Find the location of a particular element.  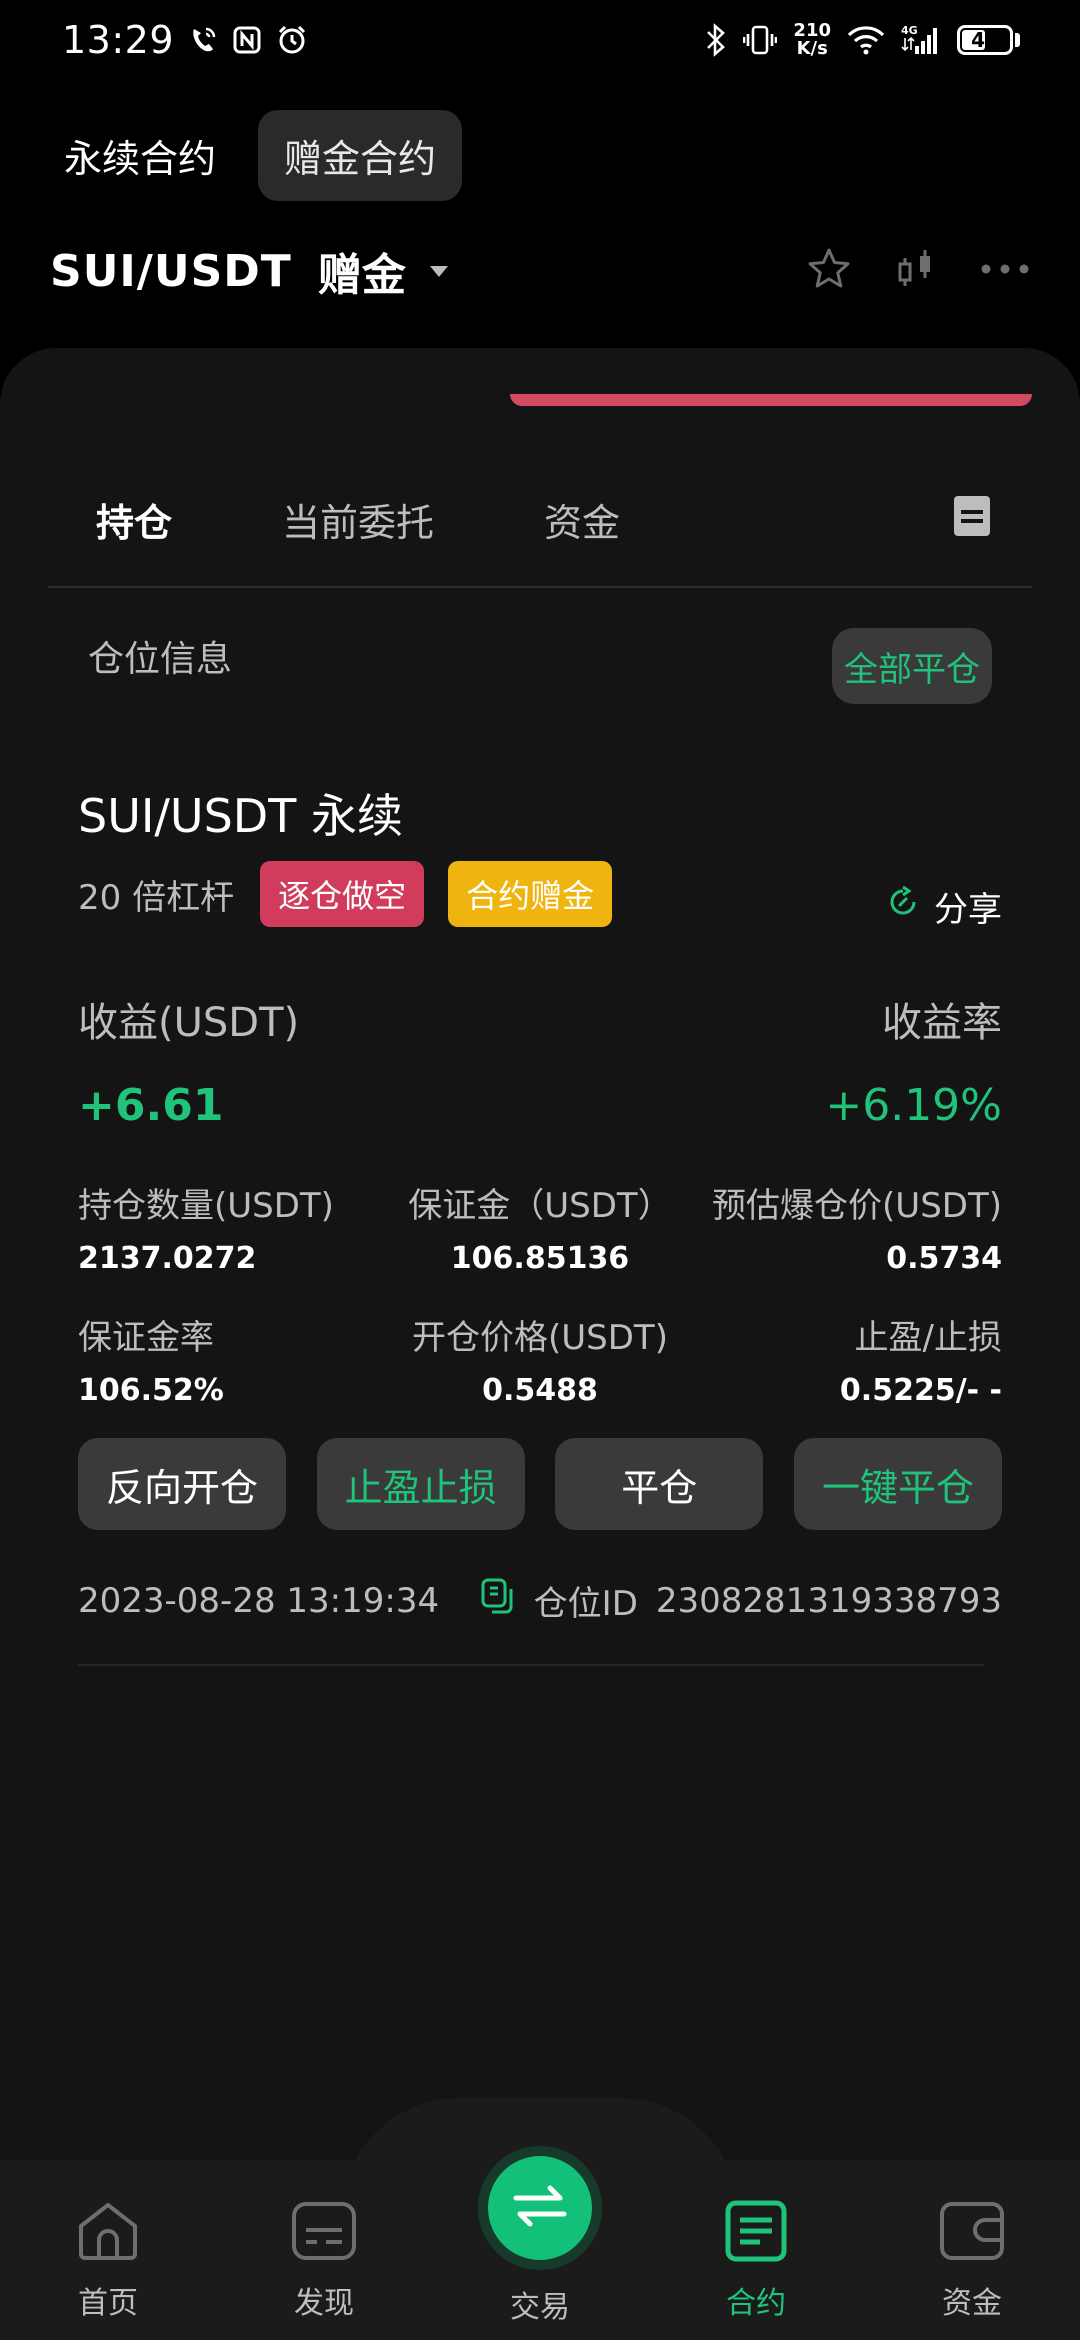

share-label: 分享 is located at coordinates (968, 909).